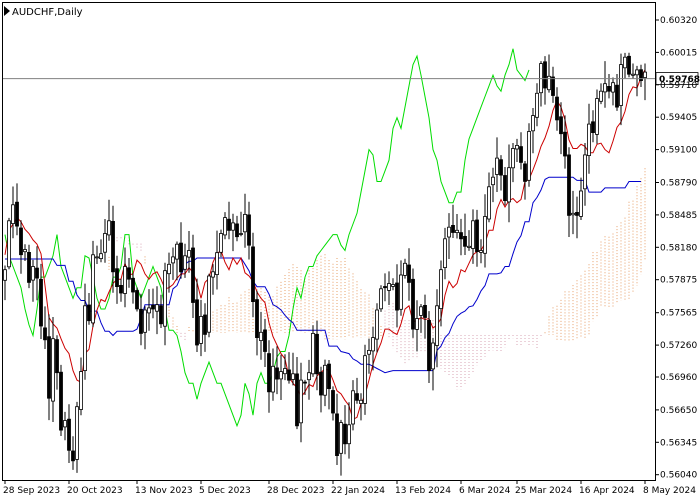  What do you see at coordinates (95, 491) in the screenshot?
I see `x-tick-label: 20 Oct 2023` at bounding box center [95, 491].